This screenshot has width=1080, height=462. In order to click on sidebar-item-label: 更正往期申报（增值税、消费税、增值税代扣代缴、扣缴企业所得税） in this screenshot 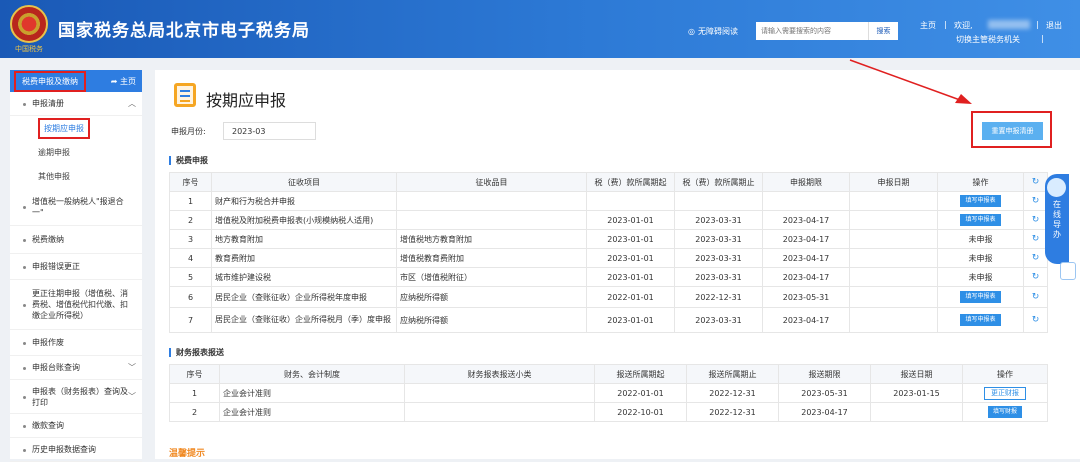, I will do `click(80, 304)`.